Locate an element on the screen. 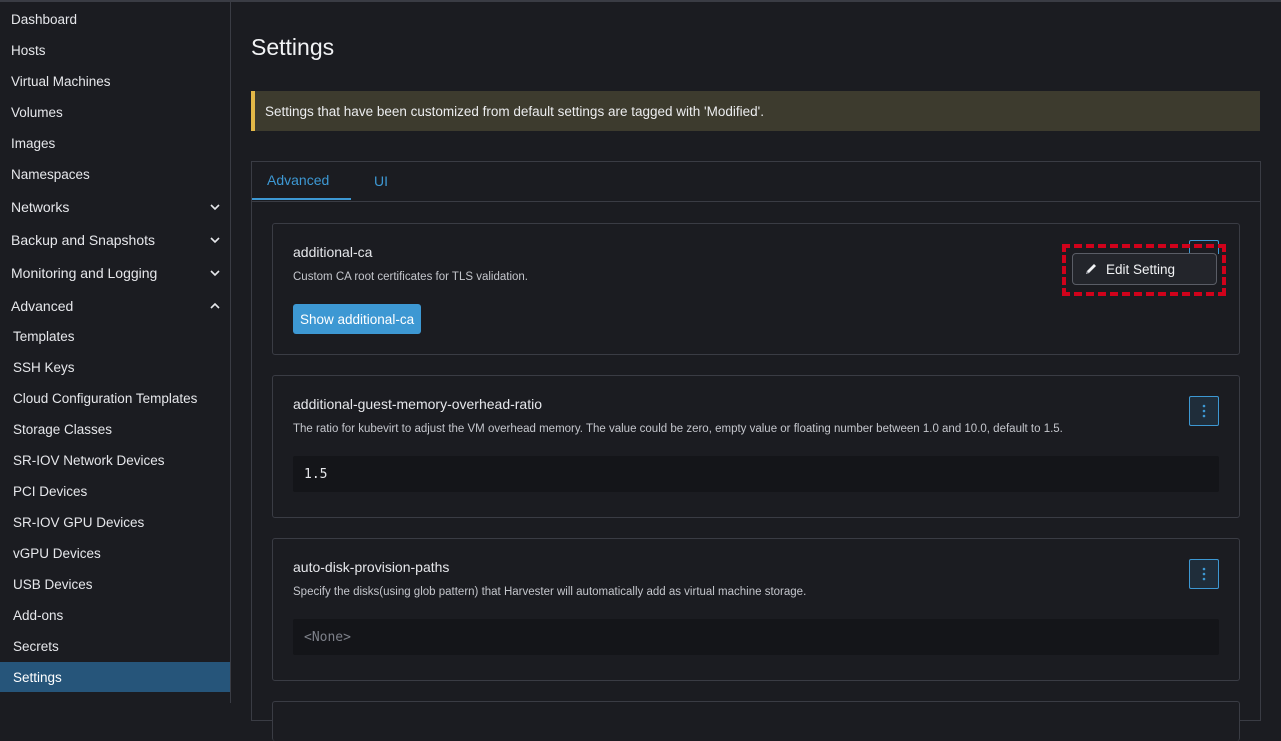 This screenshot has height=741, width=1281. sidebar-item-label: Namespaces is located at coordinates (50, 174).